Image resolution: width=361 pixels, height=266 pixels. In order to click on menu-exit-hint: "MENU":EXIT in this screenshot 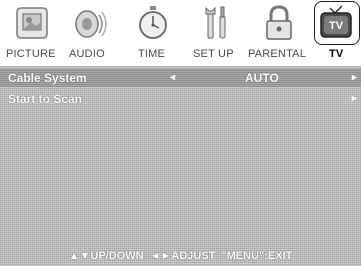, I will do `click(257, 255)`.